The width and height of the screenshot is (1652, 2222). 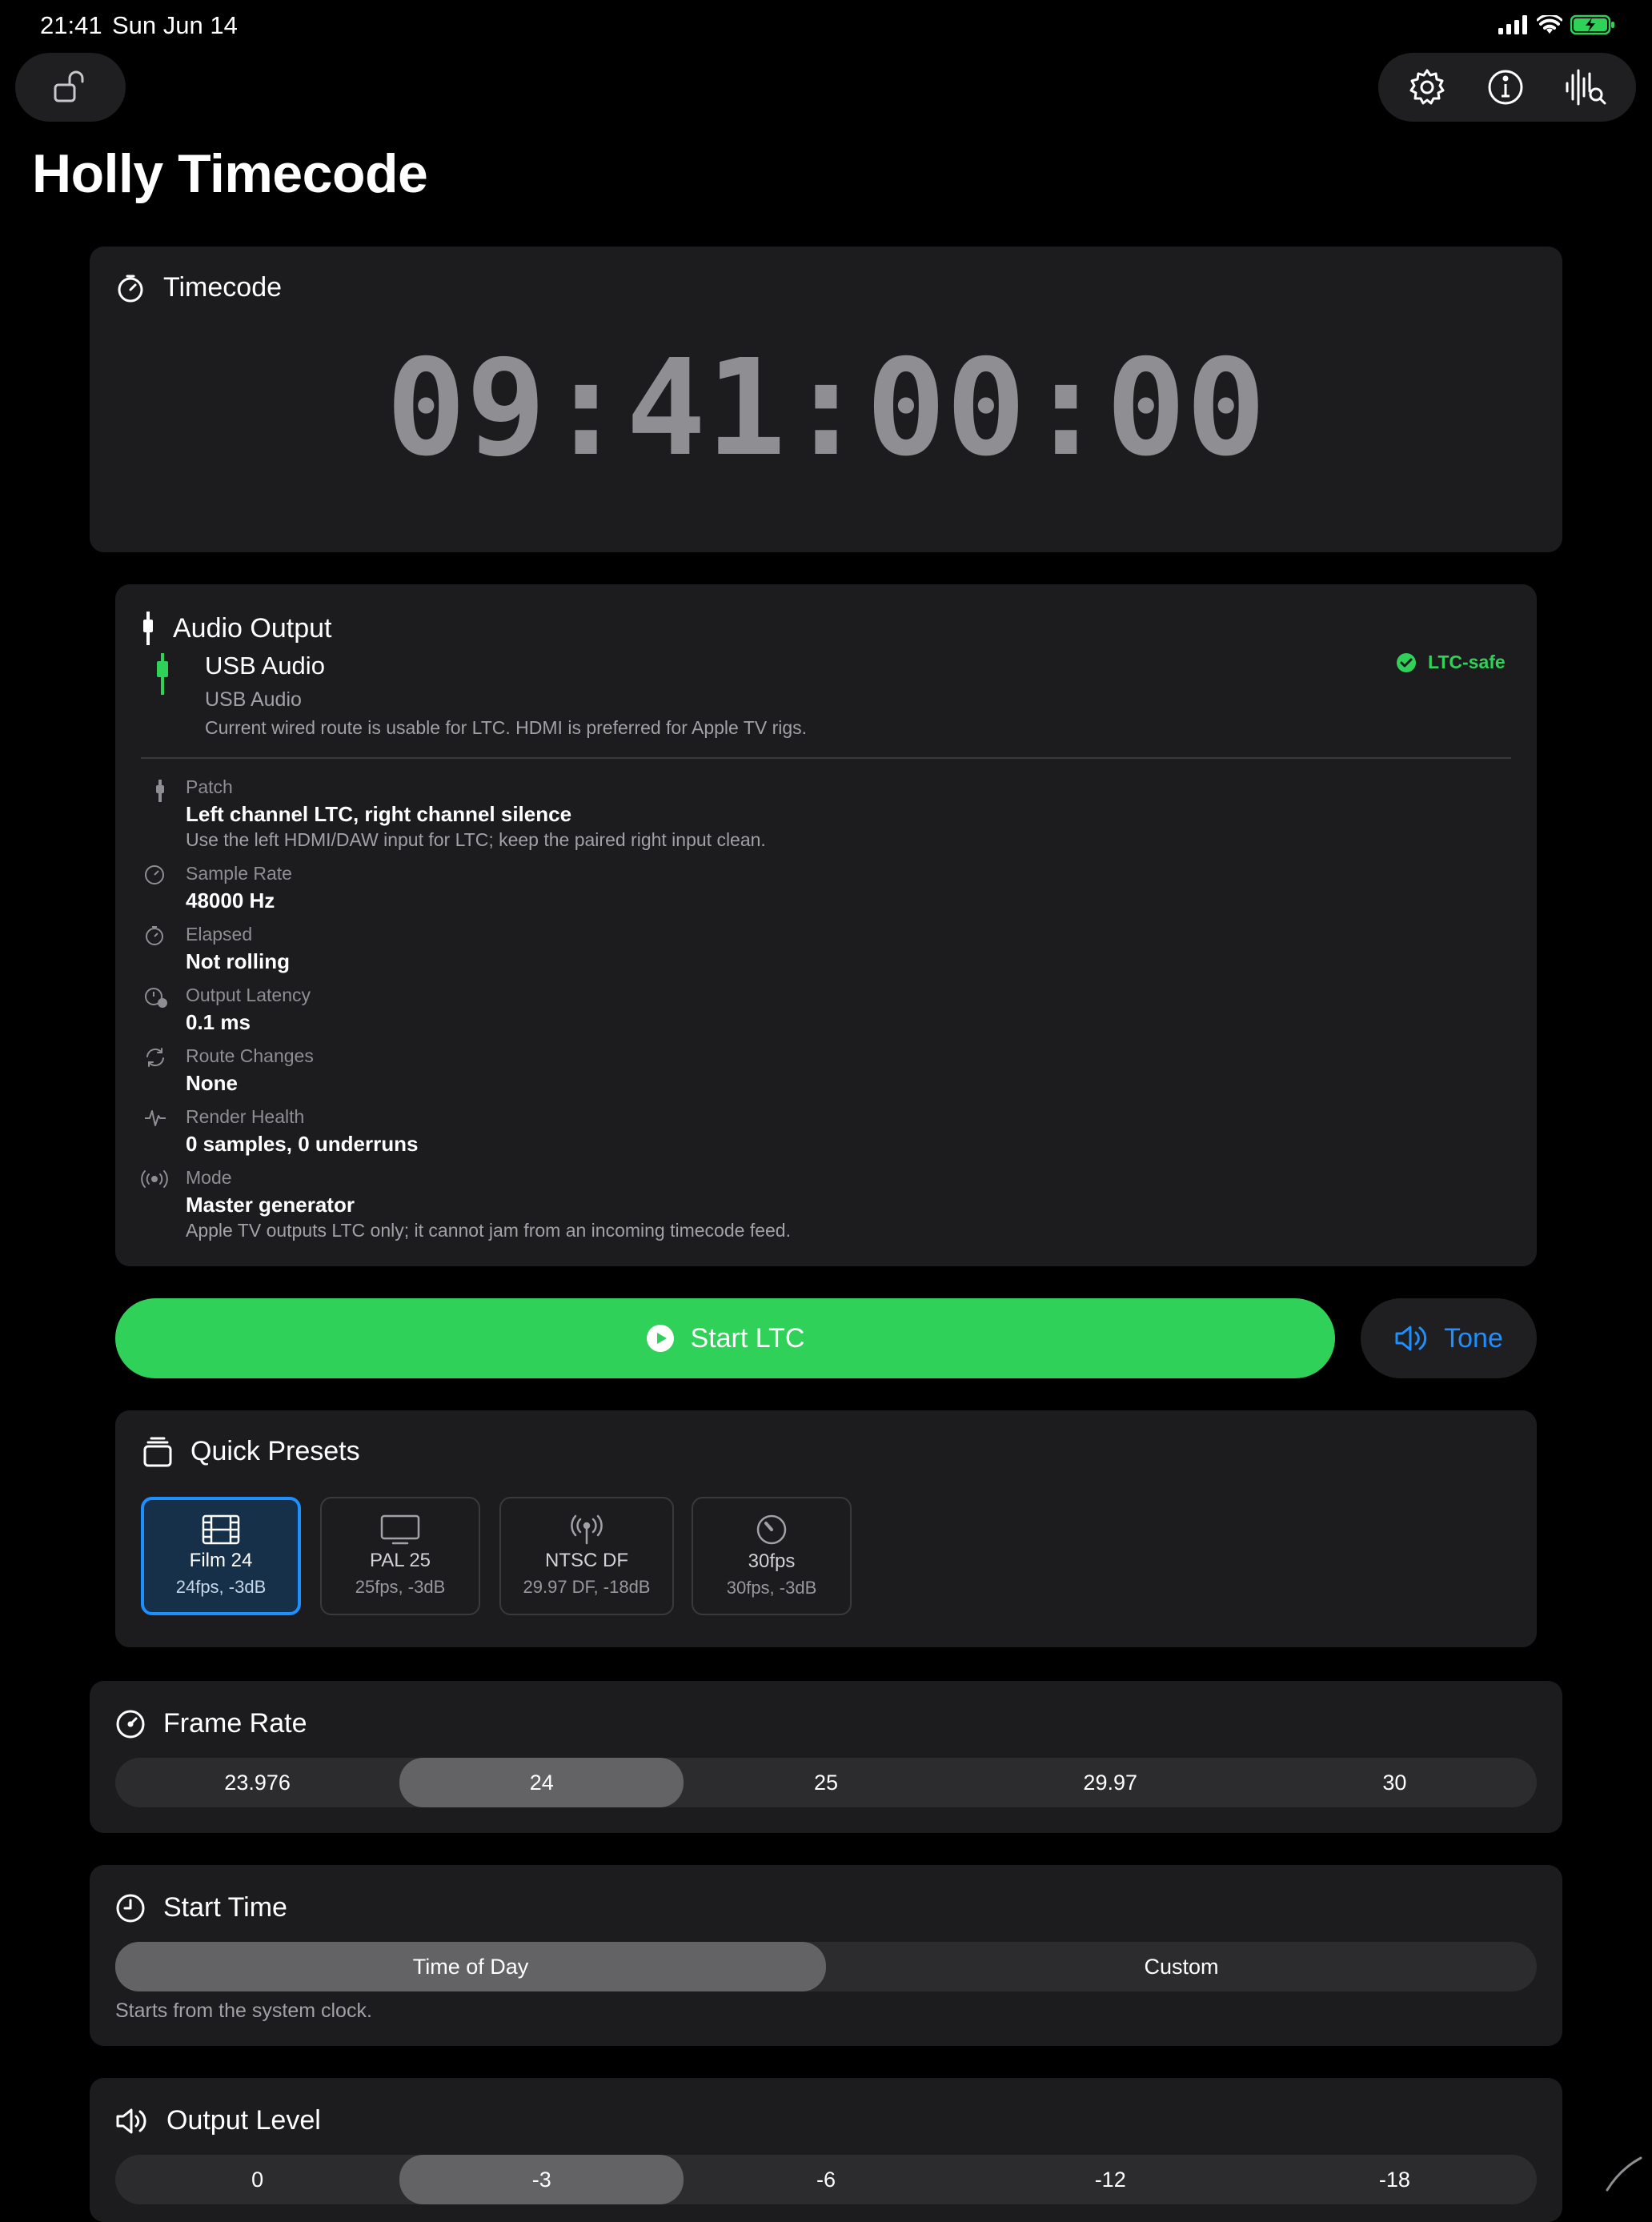 I want to click on start-time-note: Starts from the system clock., so click(x=243, y=2010).